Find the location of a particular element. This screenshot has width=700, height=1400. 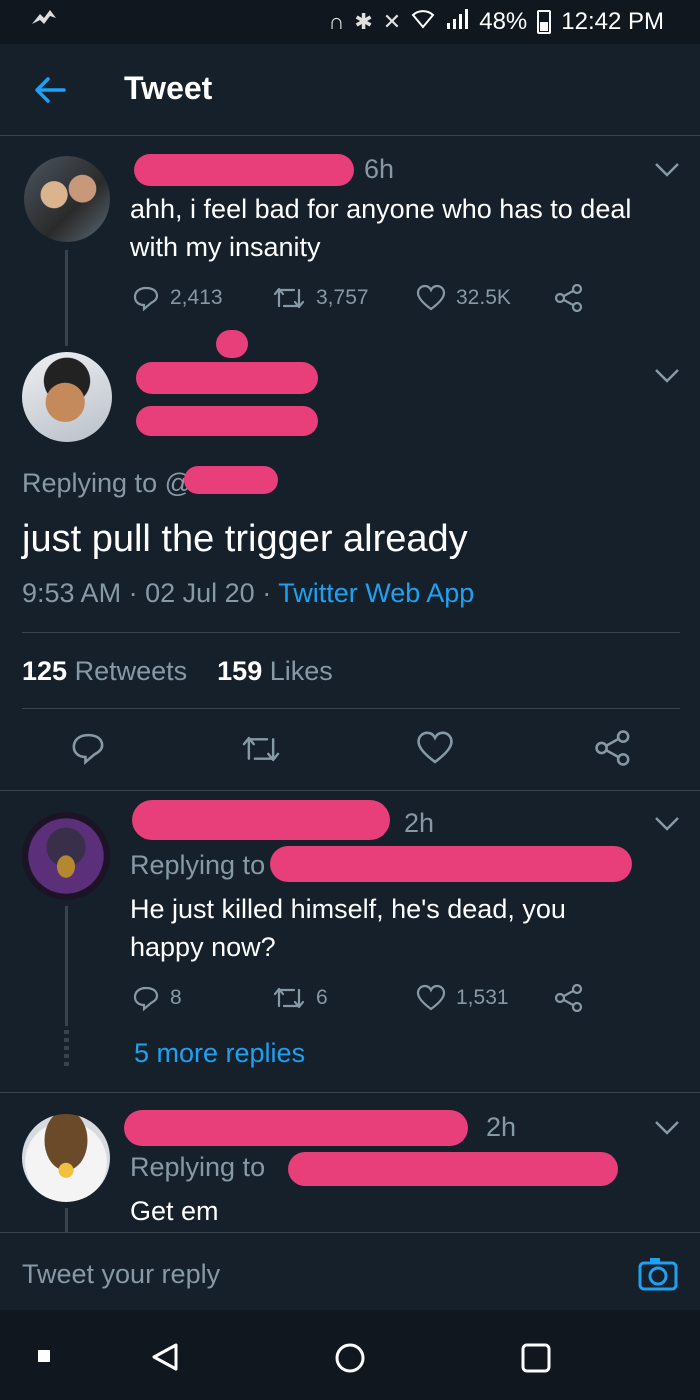

likes-count: 159 is located at coordinates (239, 671).